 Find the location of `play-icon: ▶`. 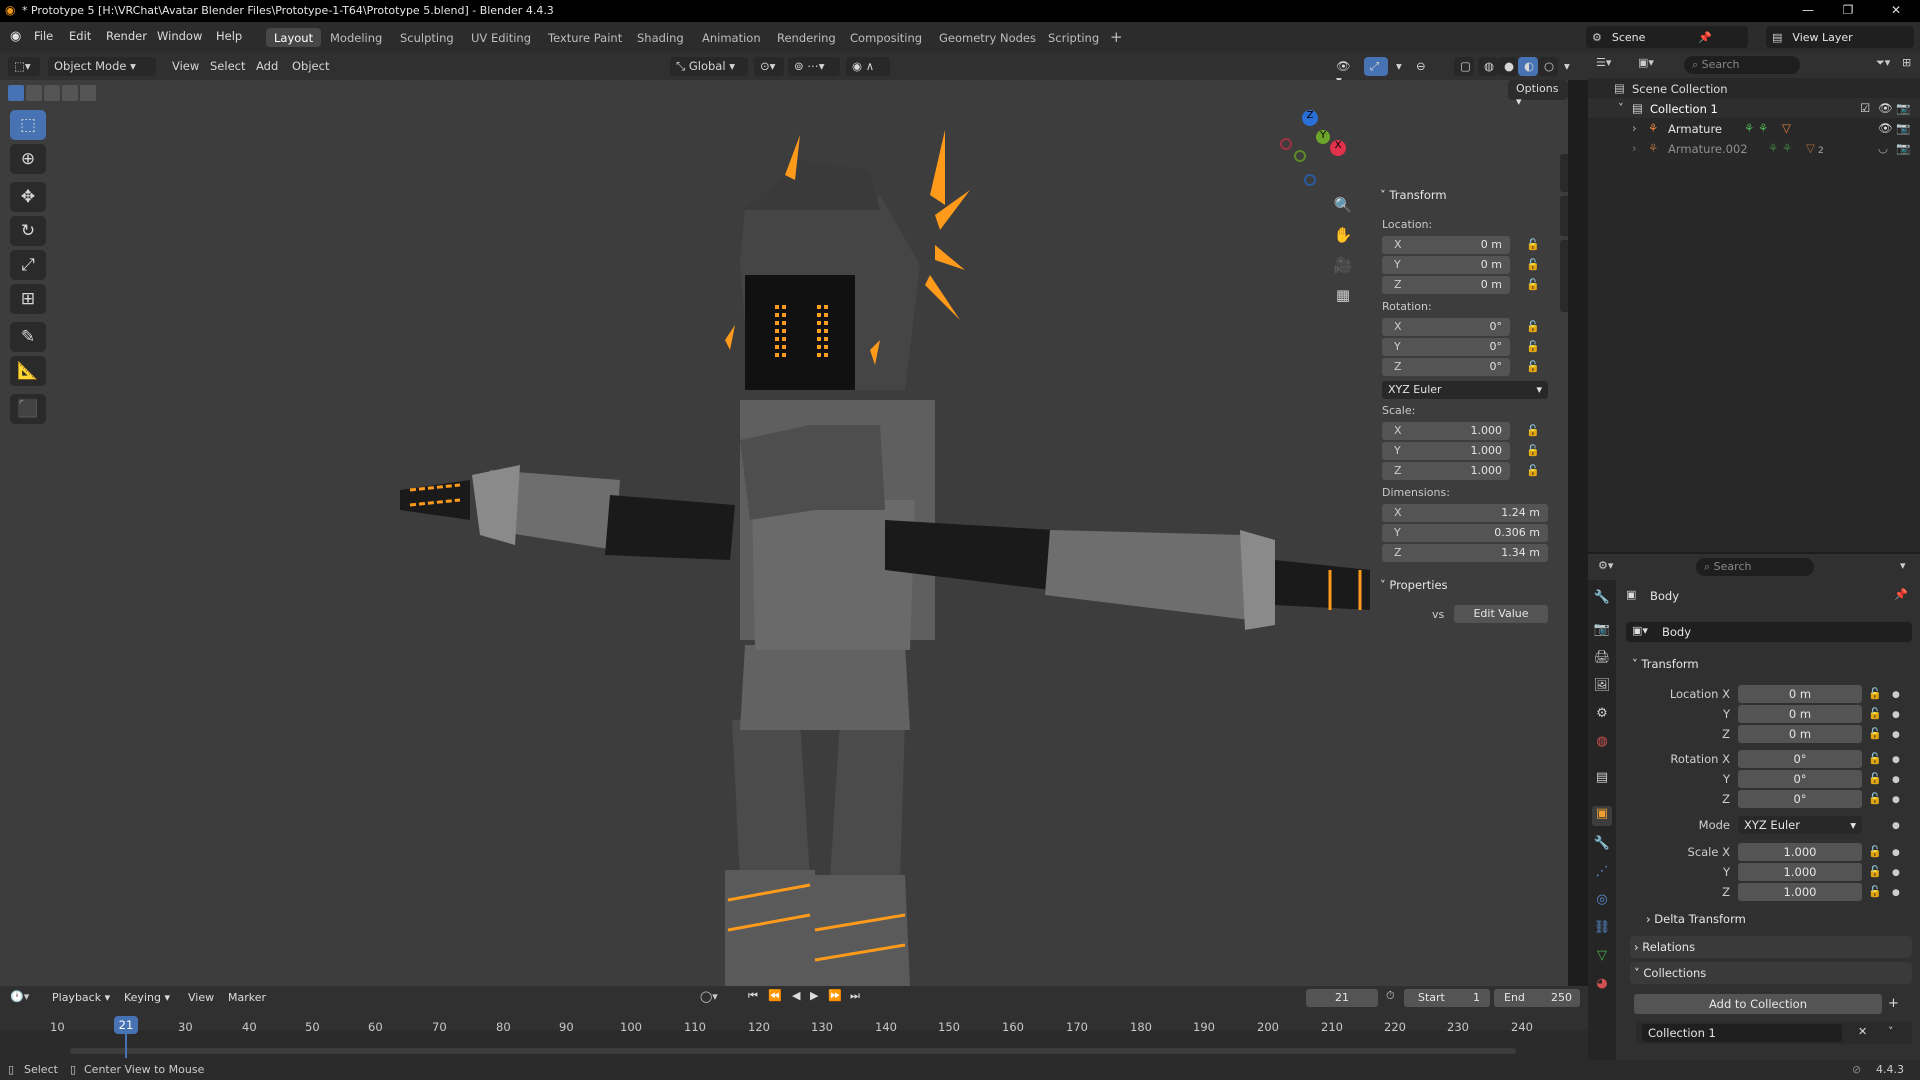

play-icon: ▶ is located at coordinates (814, 995).